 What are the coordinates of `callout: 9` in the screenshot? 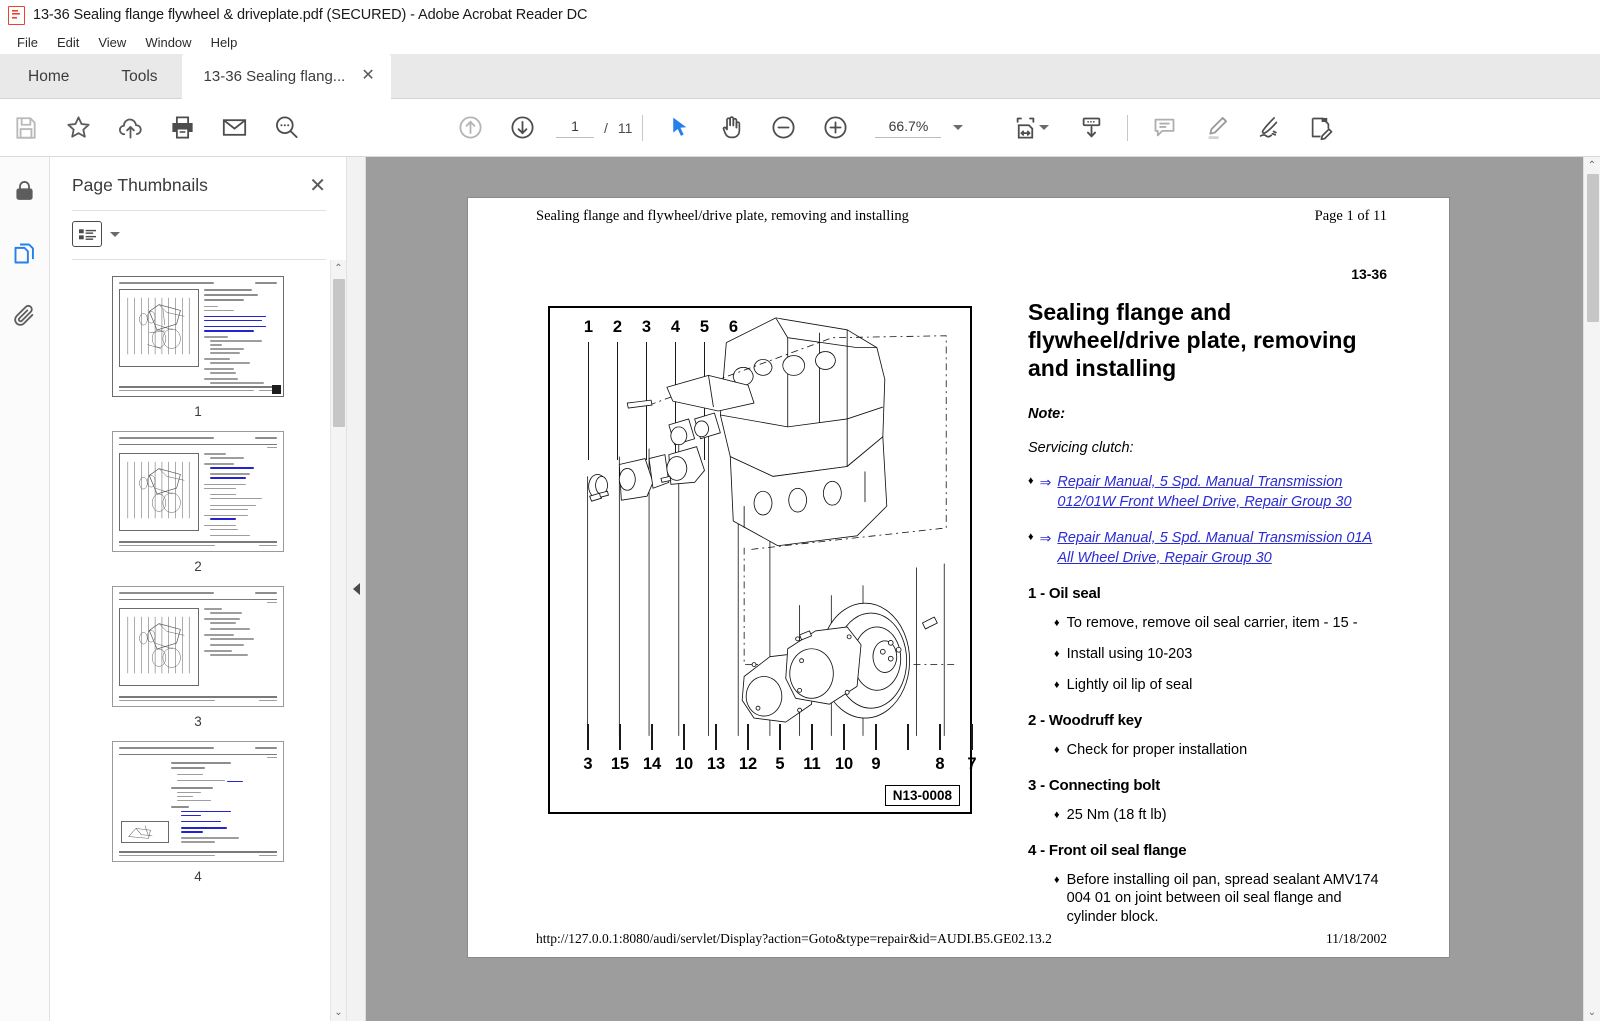 It's located at (876, 764).